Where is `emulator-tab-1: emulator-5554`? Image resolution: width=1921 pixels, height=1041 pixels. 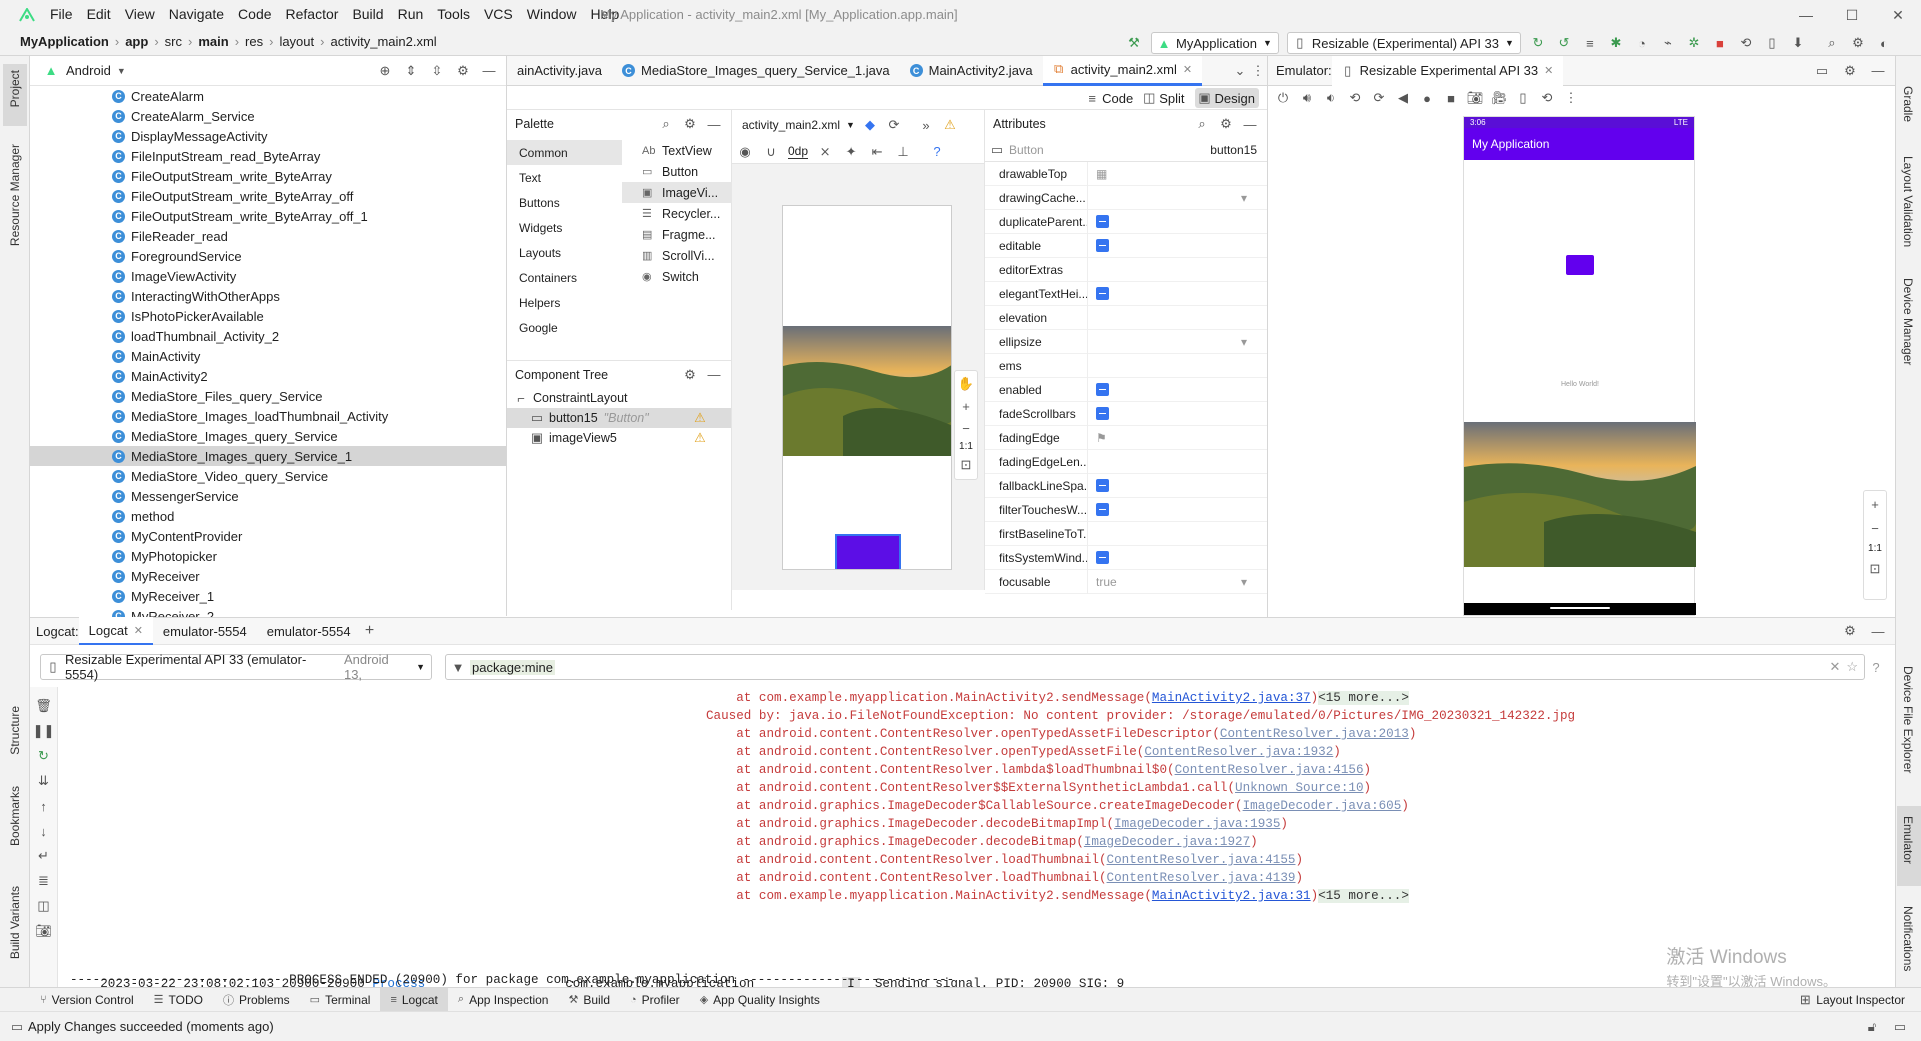
emulator-tab-1: emulator-5554 is located at coordinates (205, 631).